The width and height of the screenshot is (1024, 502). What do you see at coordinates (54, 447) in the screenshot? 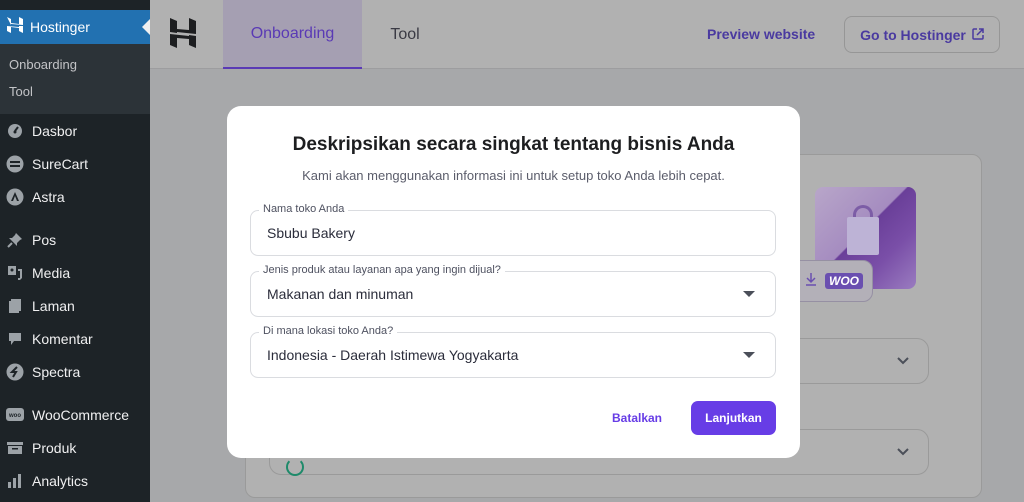
I see `sidebar-item-label: Produk` at bounding box center [54, 447].